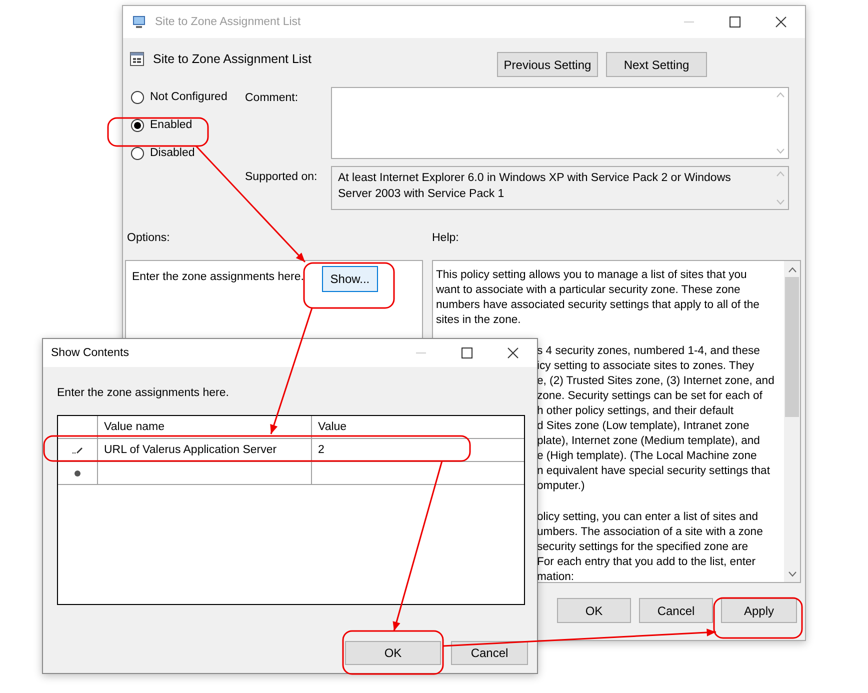  Describe the element at coordinates (205, 450) in the screenshot. I see `table-cell: URL of Valerus Application Server` at that location.